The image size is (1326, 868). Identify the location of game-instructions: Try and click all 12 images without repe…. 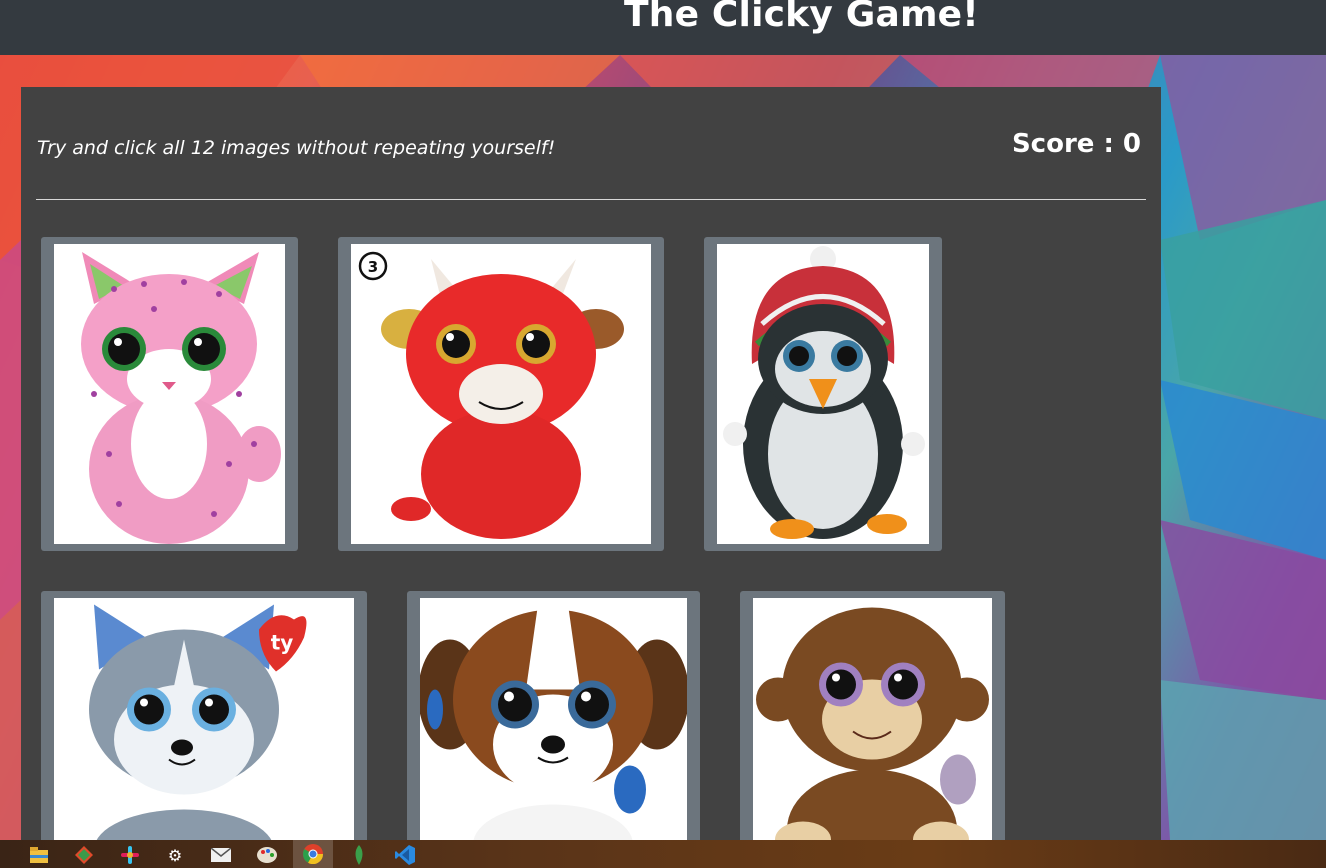
(296, 148).